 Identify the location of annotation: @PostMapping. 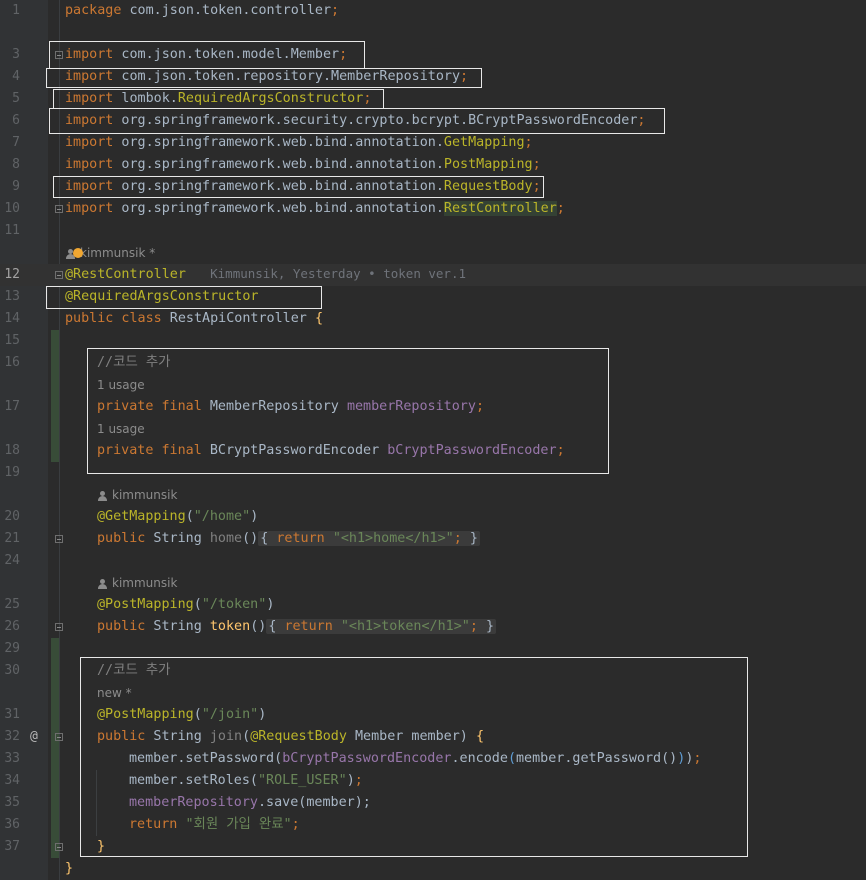
(145, 604).